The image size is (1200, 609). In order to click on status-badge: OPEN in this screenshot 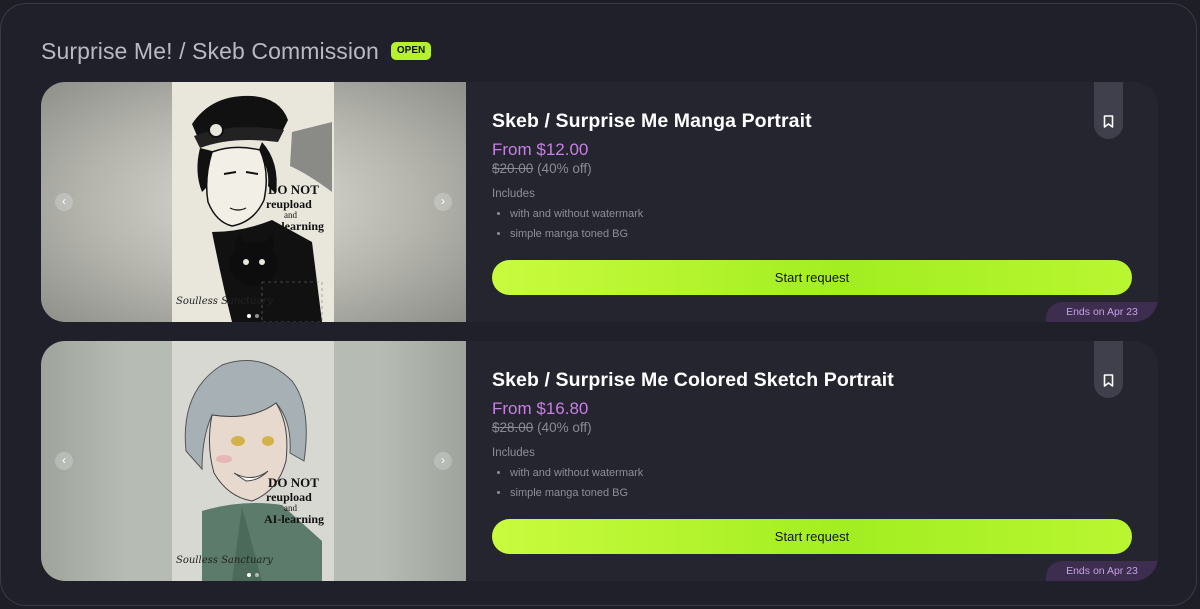, I will do `click(411, 51)`.